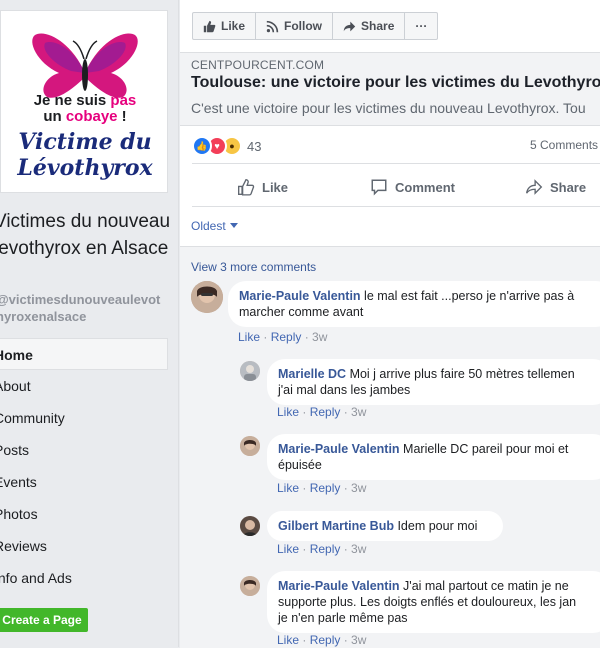 This screenshot has height=648, width=600. Describe the element at coordinates (87, 235) in the screenshot. I see `page-title: Victimes du nouveau levothyrox en Alsace` at that location.